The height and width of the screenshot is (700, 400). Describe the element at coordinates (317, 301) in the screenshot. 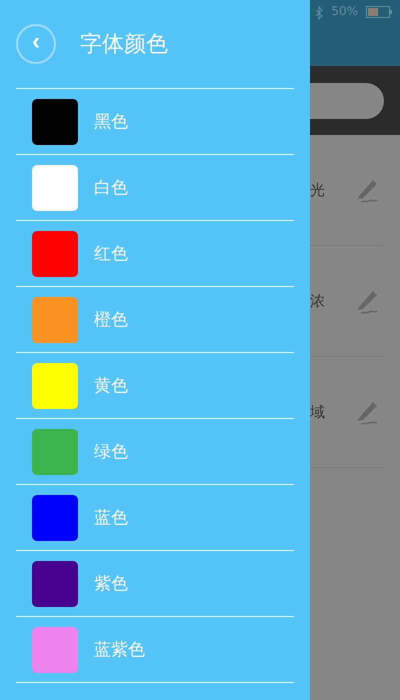

I see `list-item-title: 浓` at that location.